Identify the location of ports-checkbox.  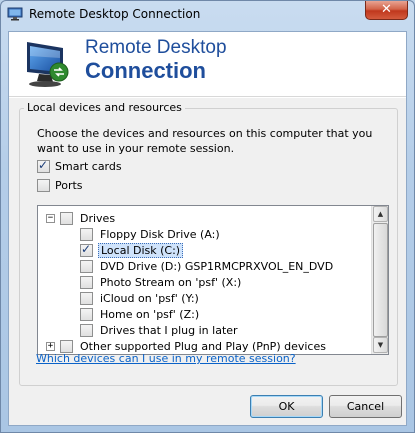
(43, 185).